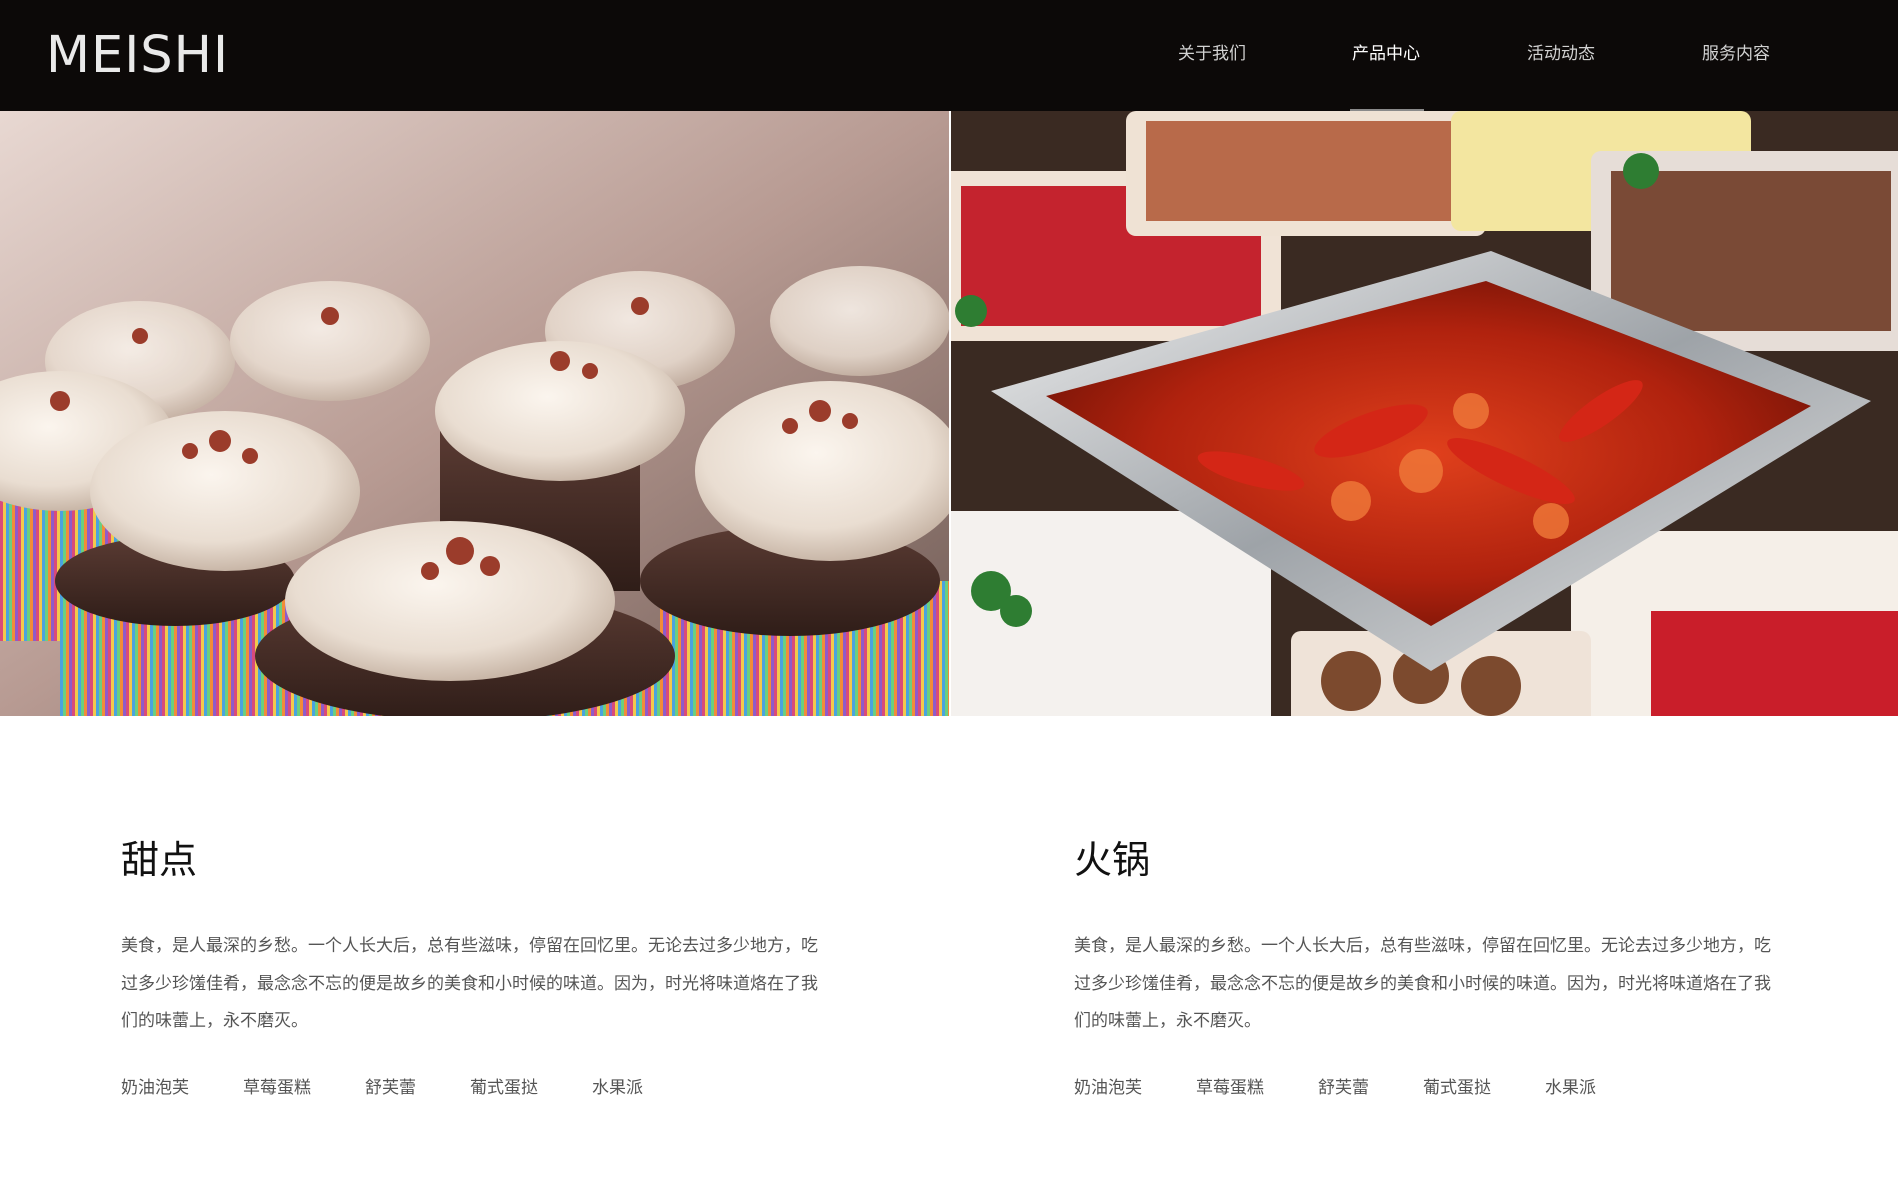 The image size is (1898, 1186). I want to click on nav-item-products: 产品中心, so click(1386, 54).